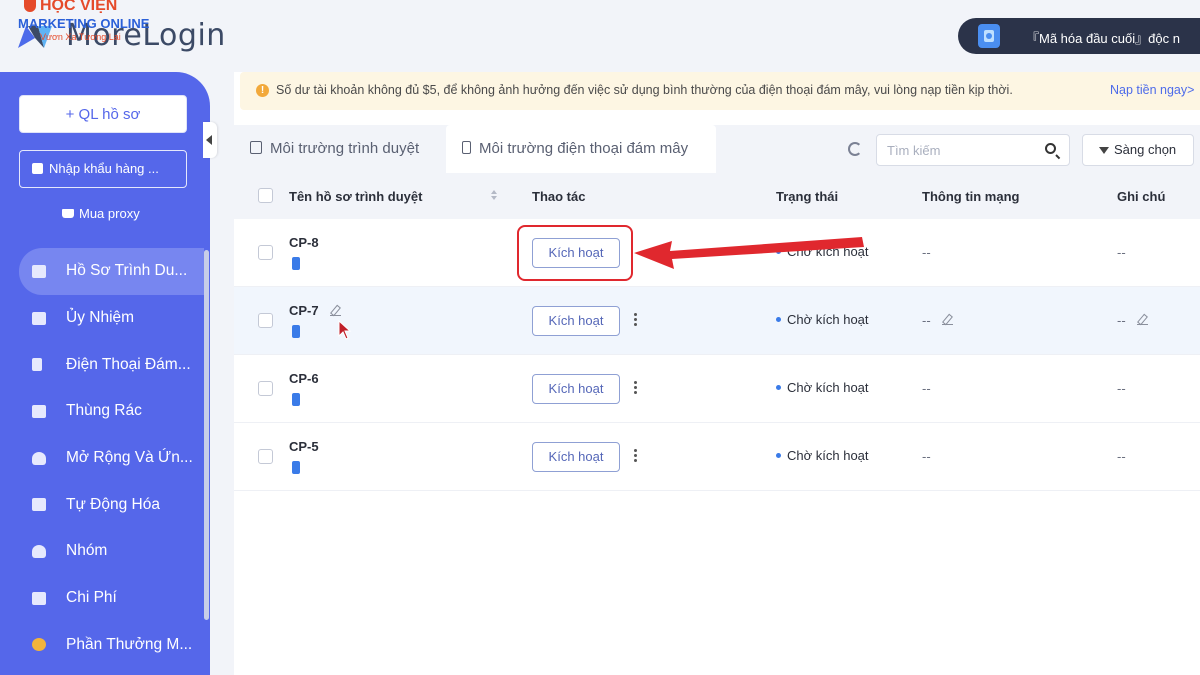  What do you see at coordinates (30, 6) in the screenshot?
I see `watermark-logo-icon` at bounding box center [30, 6].